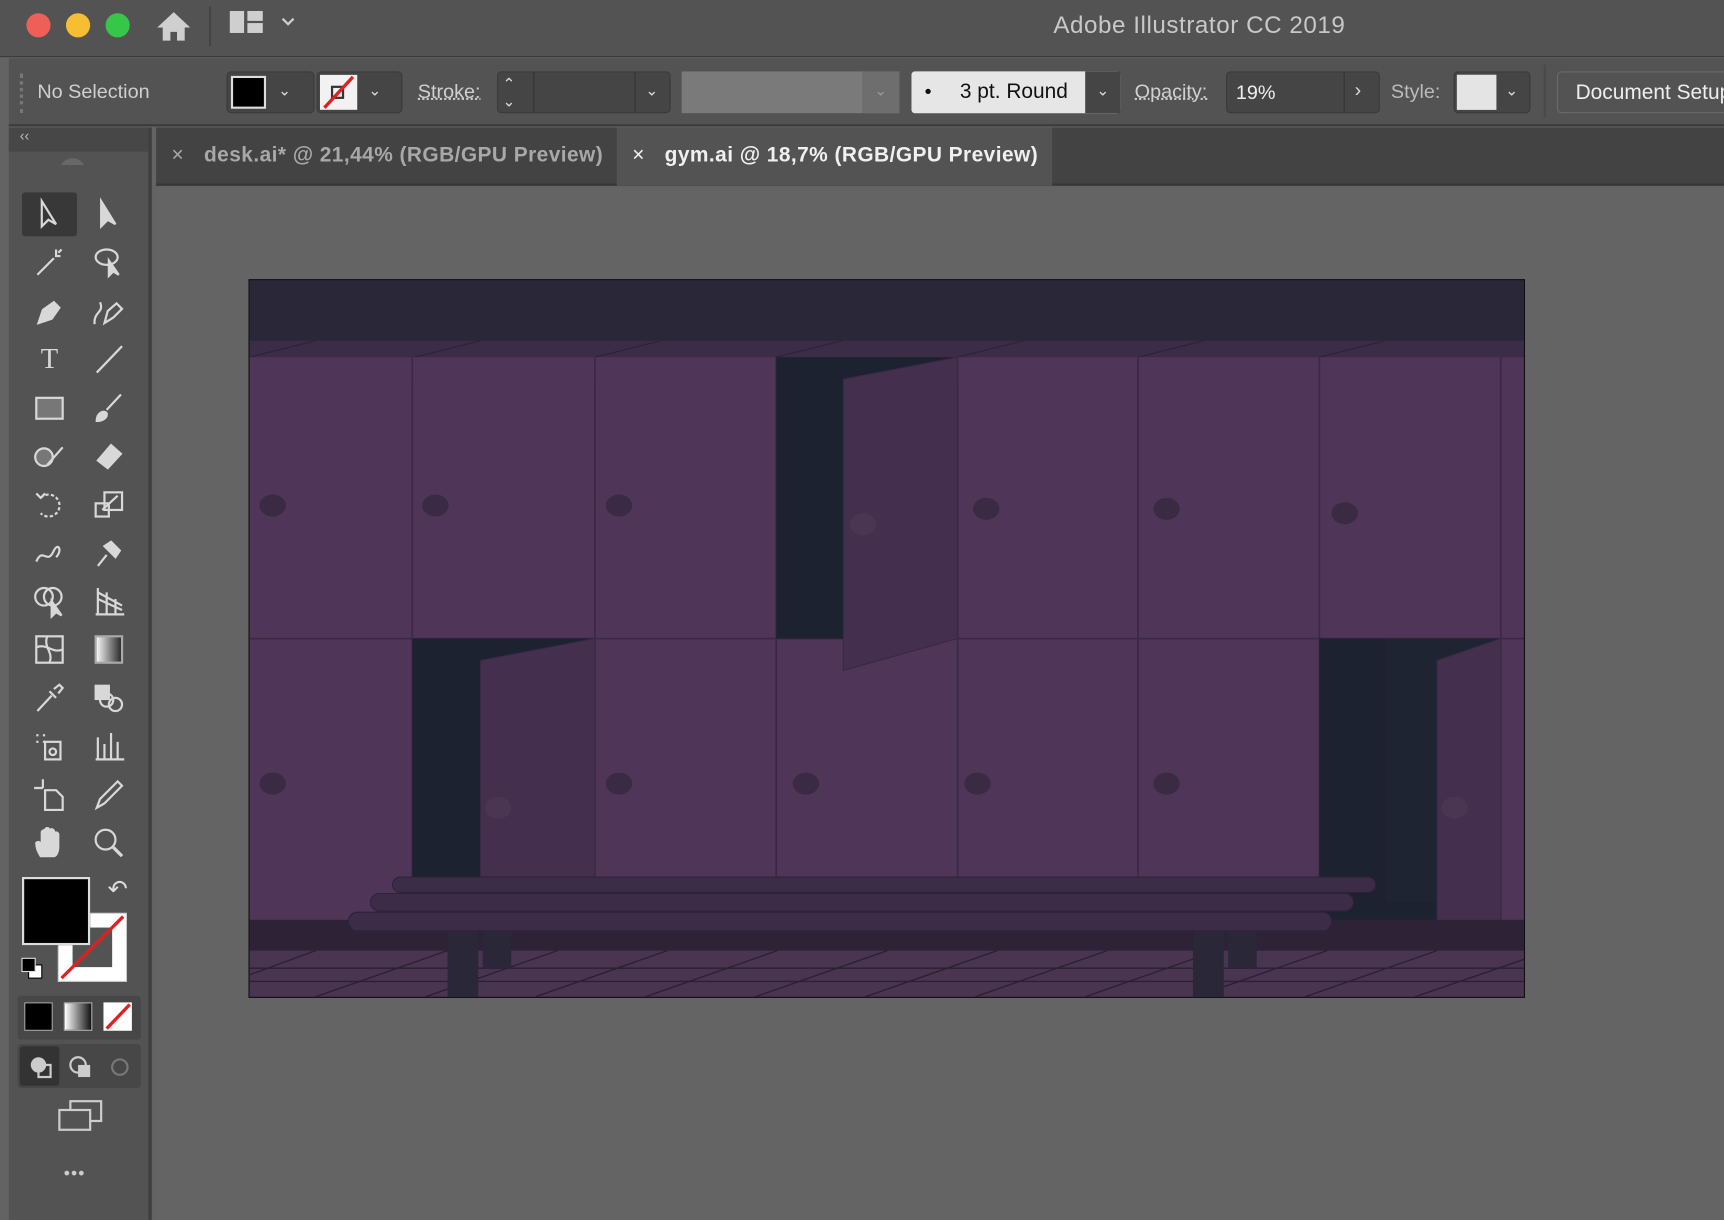  Describe the element at coordinates (49, 504) in the screenshot. I see `rotate-tool-icon` at that location.